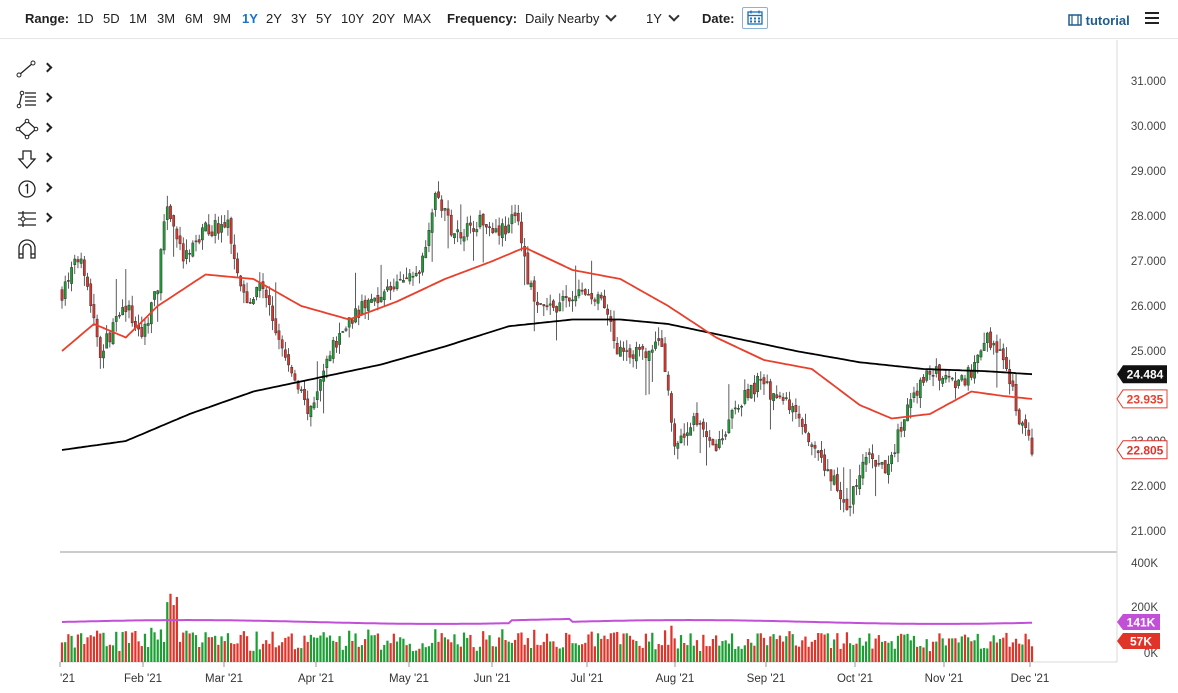  Describe the element at coordinates (1148, 217) in the screenshot. I see `y-tick-label: 28.000` at that location.